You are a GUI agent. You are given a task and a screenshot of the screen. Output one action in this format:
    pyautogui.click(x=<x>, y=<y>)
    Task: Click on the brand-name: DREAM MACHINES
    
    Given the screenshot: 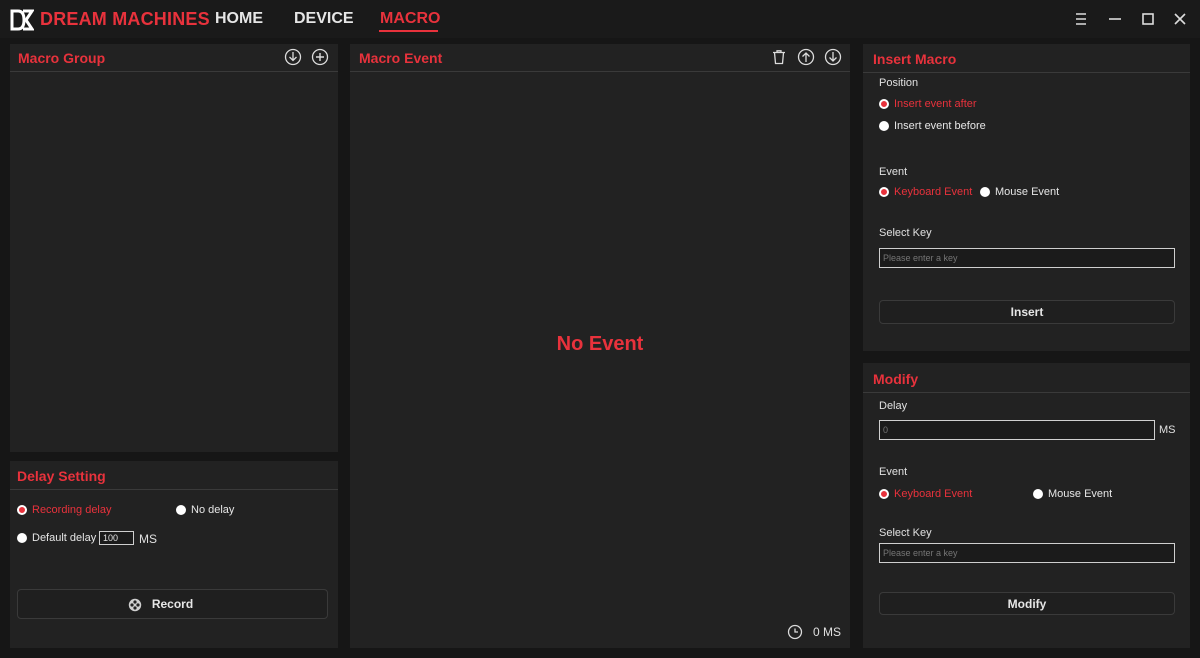 What is the action you would take?
    pyautogui.click(x=125, y=19)
    